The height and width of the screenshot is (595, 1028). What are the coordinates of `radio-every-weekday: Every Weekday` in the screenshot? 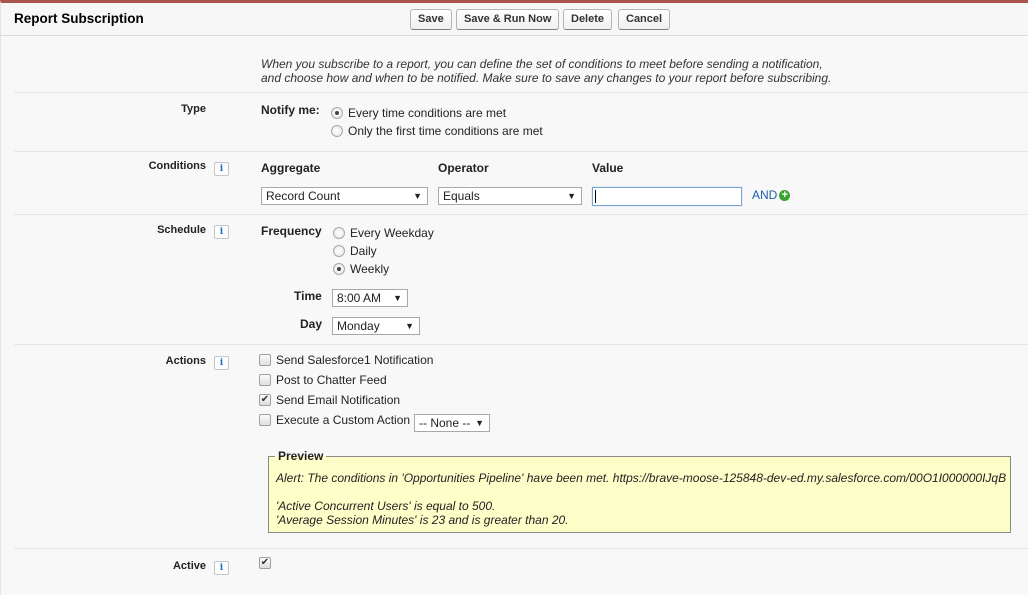 It's located at (383, 233).